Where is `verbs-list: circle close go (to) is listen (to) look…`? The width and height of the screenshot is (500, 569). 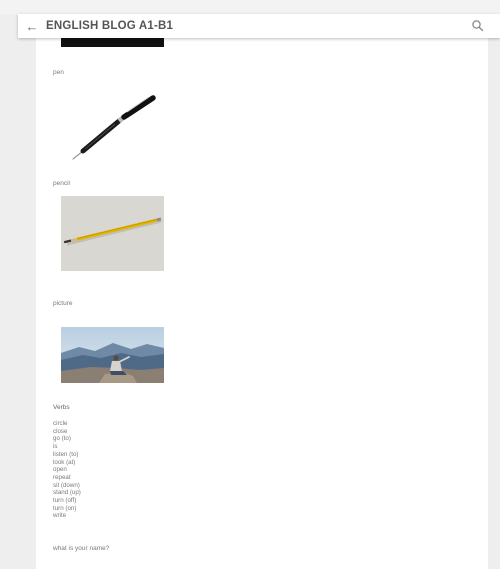 verbs-list: circle close go (to) is listen (to) look… is located at coordinates (67, 470).